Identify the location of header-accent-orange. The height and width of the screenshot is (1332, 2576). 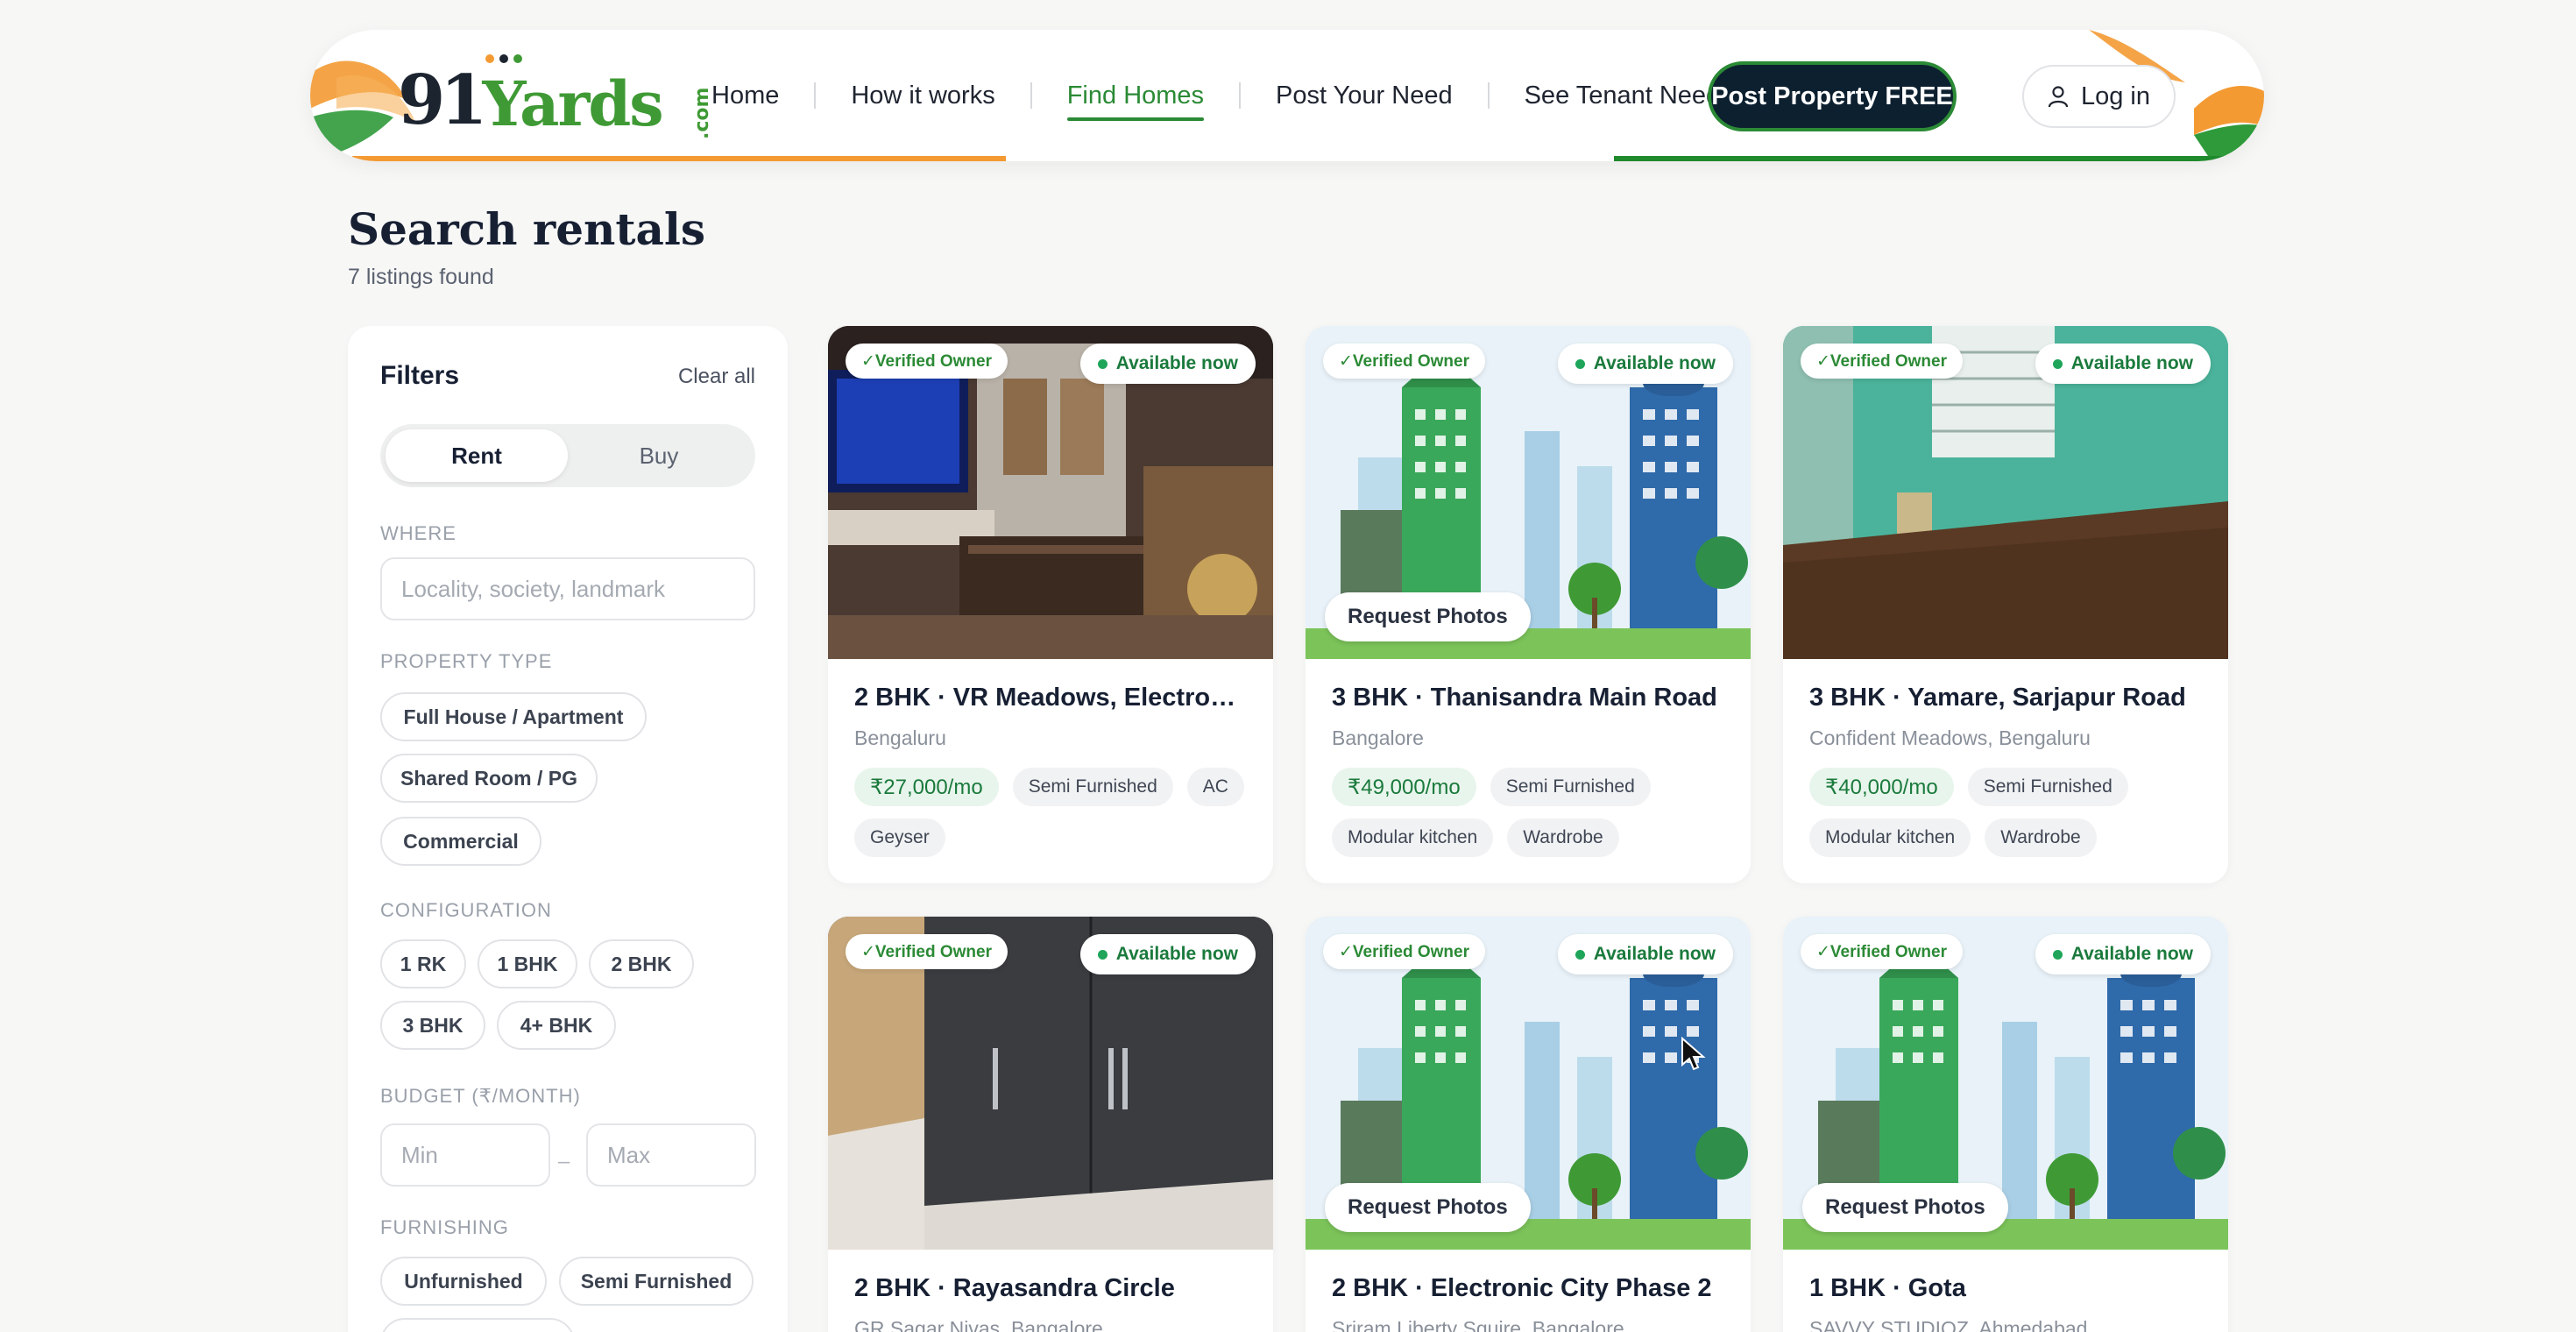
(679, 158).